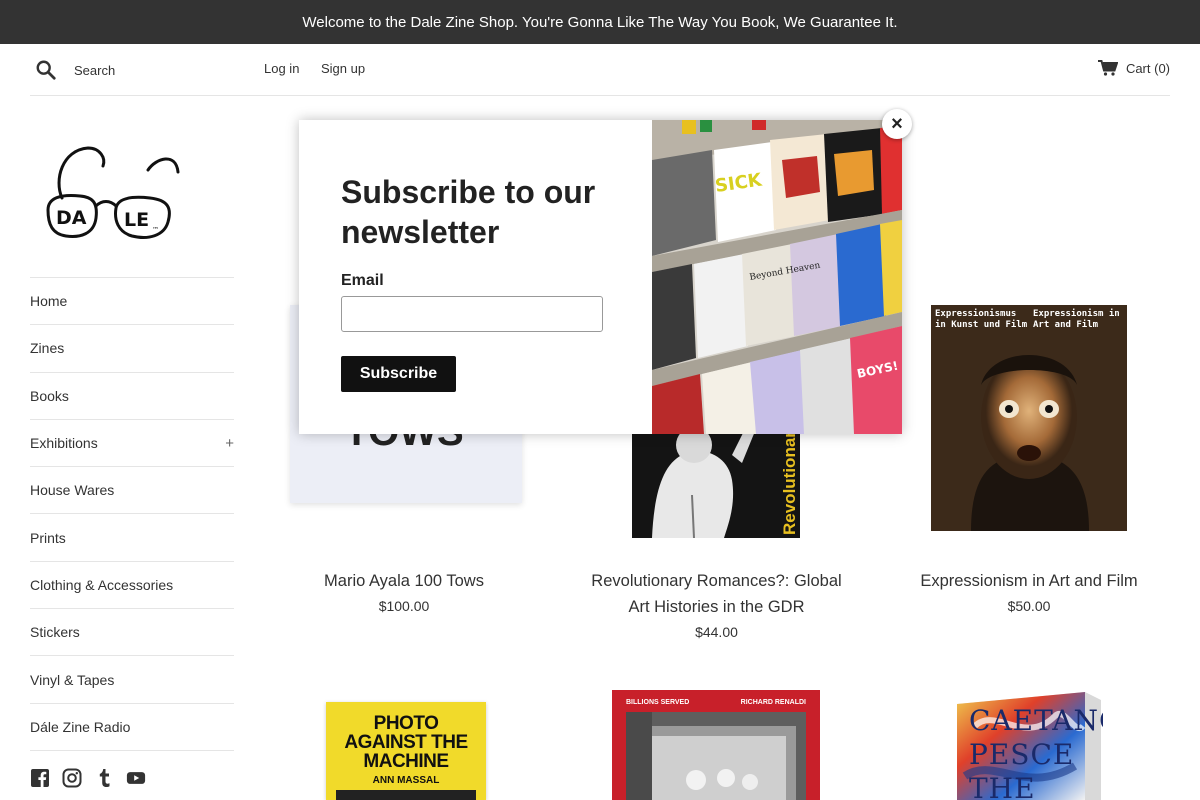 The width and height of the screenshot is (1200, 800). I want to click on site-header: Log in Sign up Cart (0), so click(600, 70).